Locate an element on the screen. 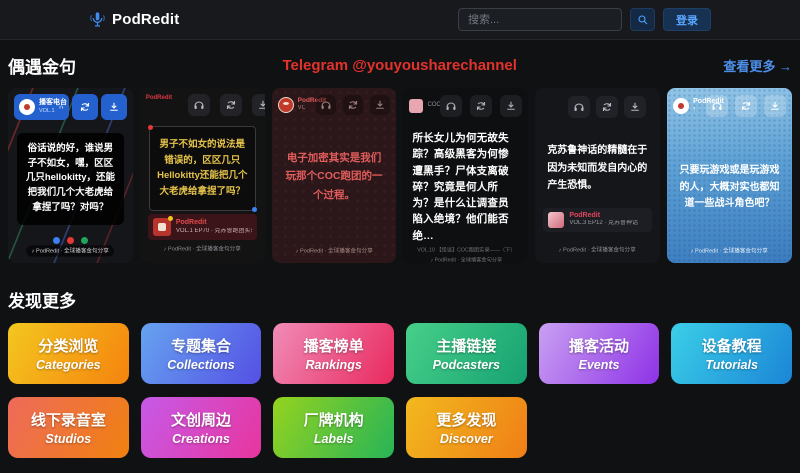 Image resolution: width=800 pixels, height=473 pixels. podcast-sub: VOL.1 · 金句分享 is located at coordinates (47, 110).